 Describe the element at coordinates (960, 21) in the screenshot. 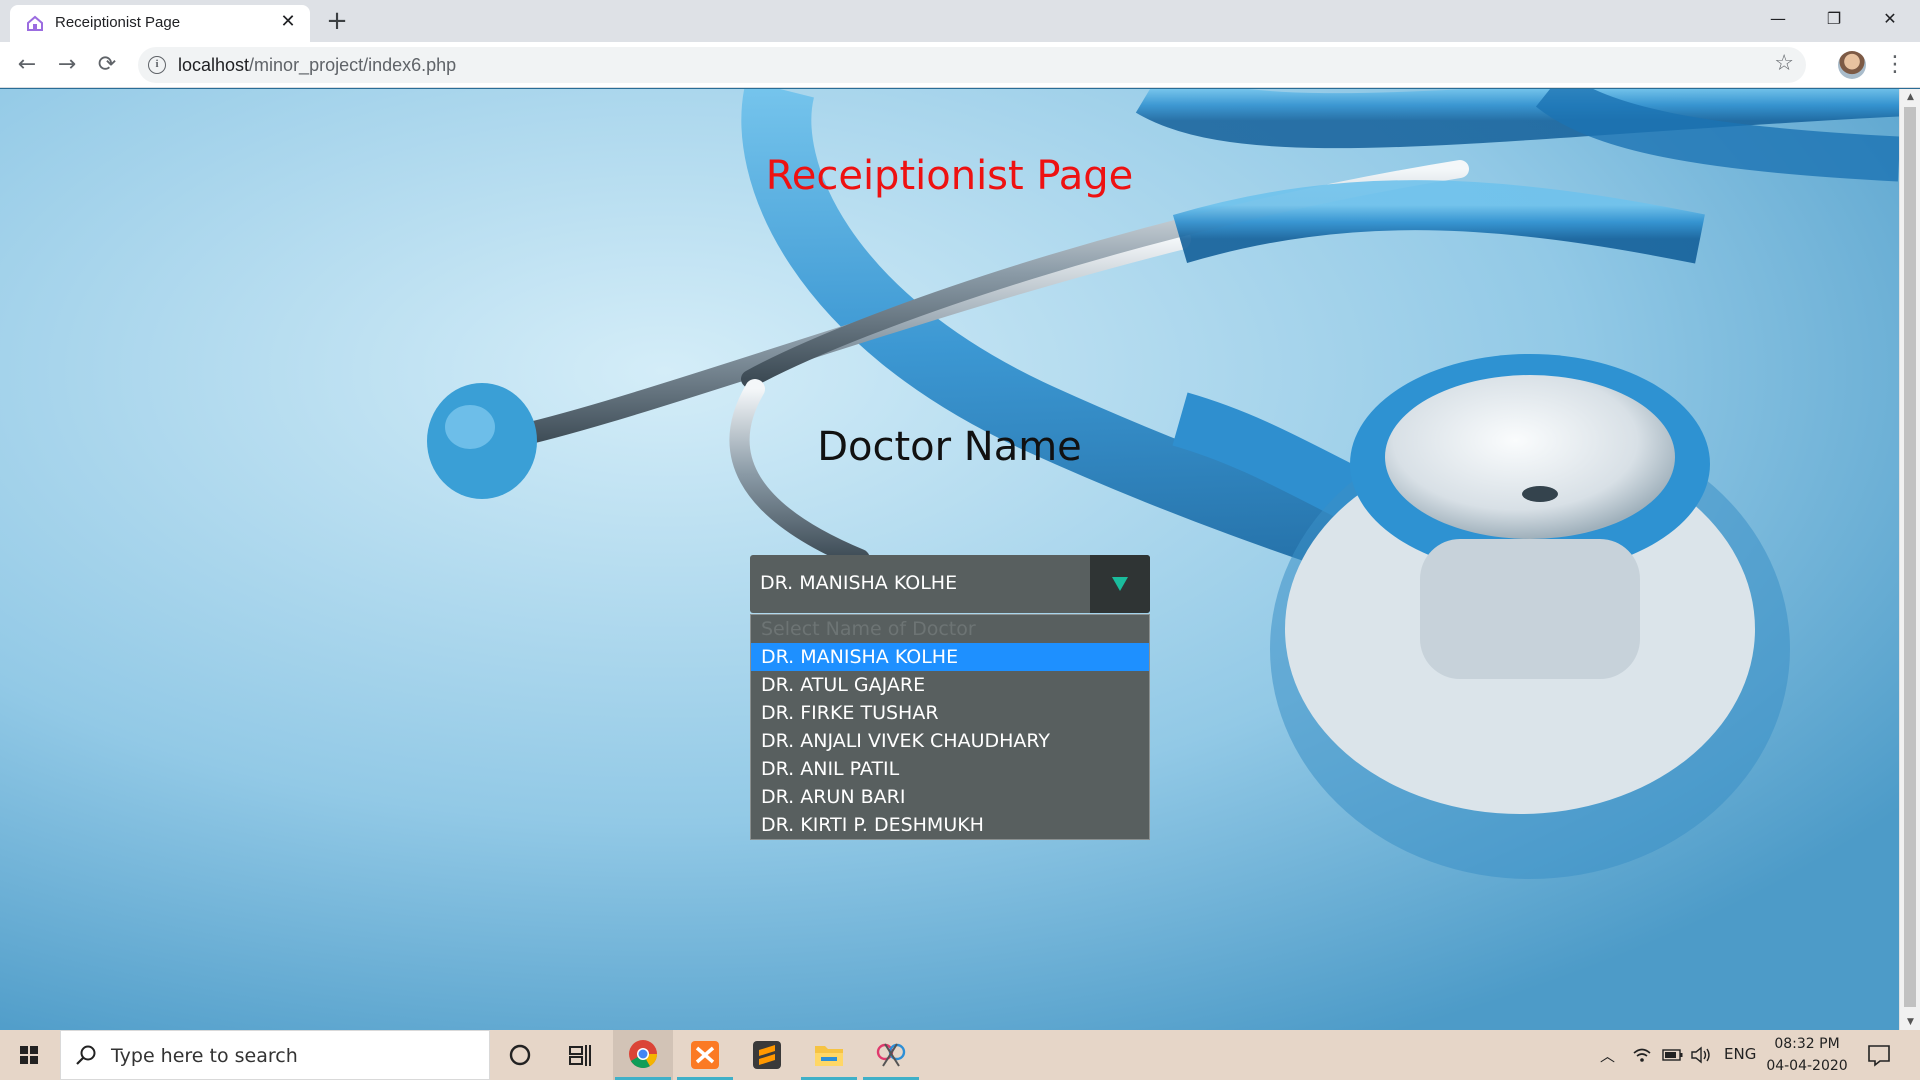

I see `browser-tab-bar: Receiptionist Page ✕ + — ❐ ✕` at that location.